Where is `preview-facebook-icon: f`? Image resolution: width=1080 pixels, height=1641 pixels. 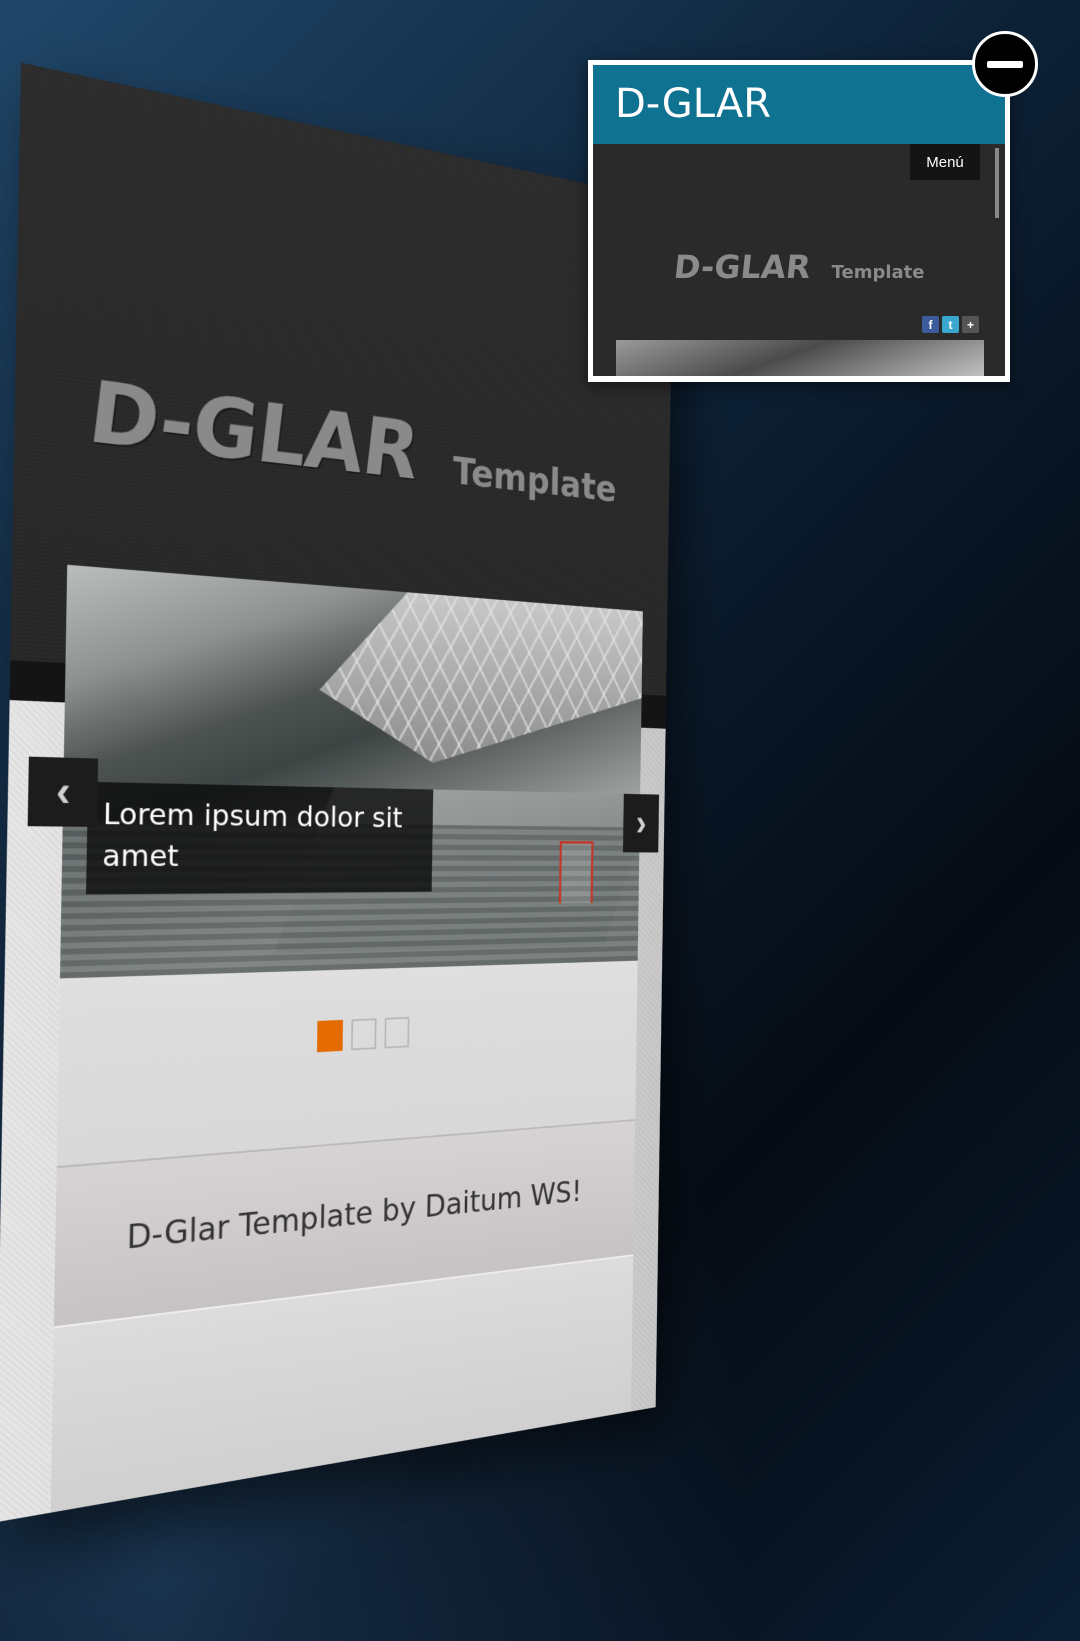
preview-facebook-icon: f is located at coordinates (930, 324).